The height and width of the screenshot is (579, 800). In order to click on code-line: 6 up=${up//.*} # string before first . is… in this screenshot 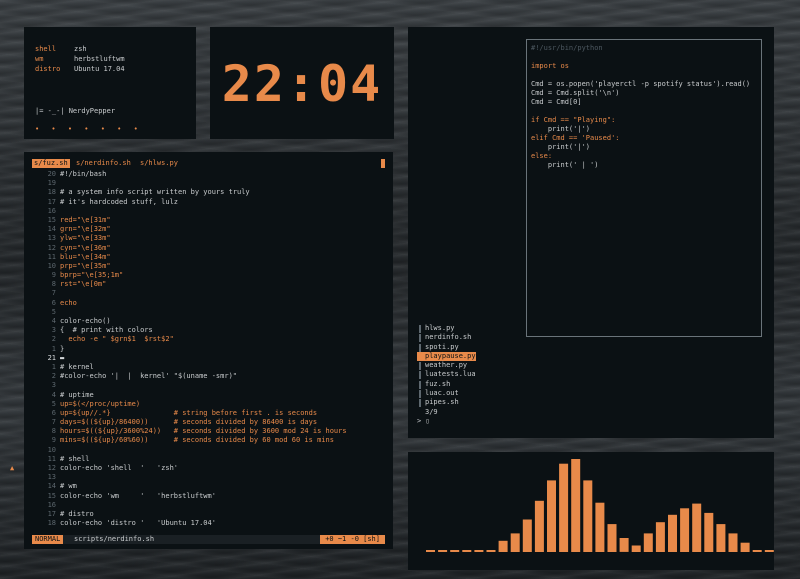, I will do `click(208, 413)`.